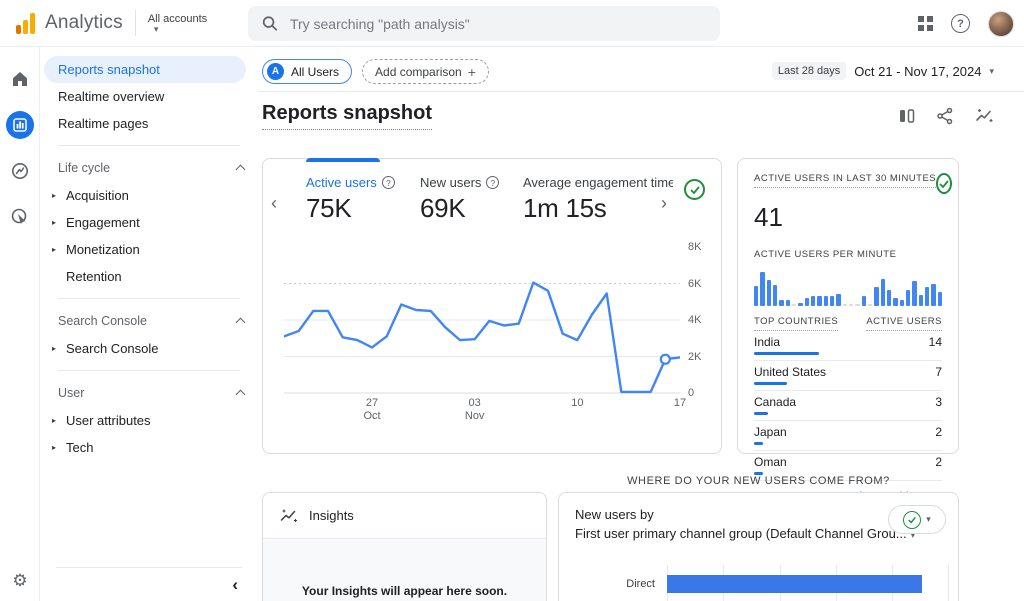 The height and width of the screenshot is (601, 1024). I want to click on x-tick-label: 27 Oct, so click(372, 409).